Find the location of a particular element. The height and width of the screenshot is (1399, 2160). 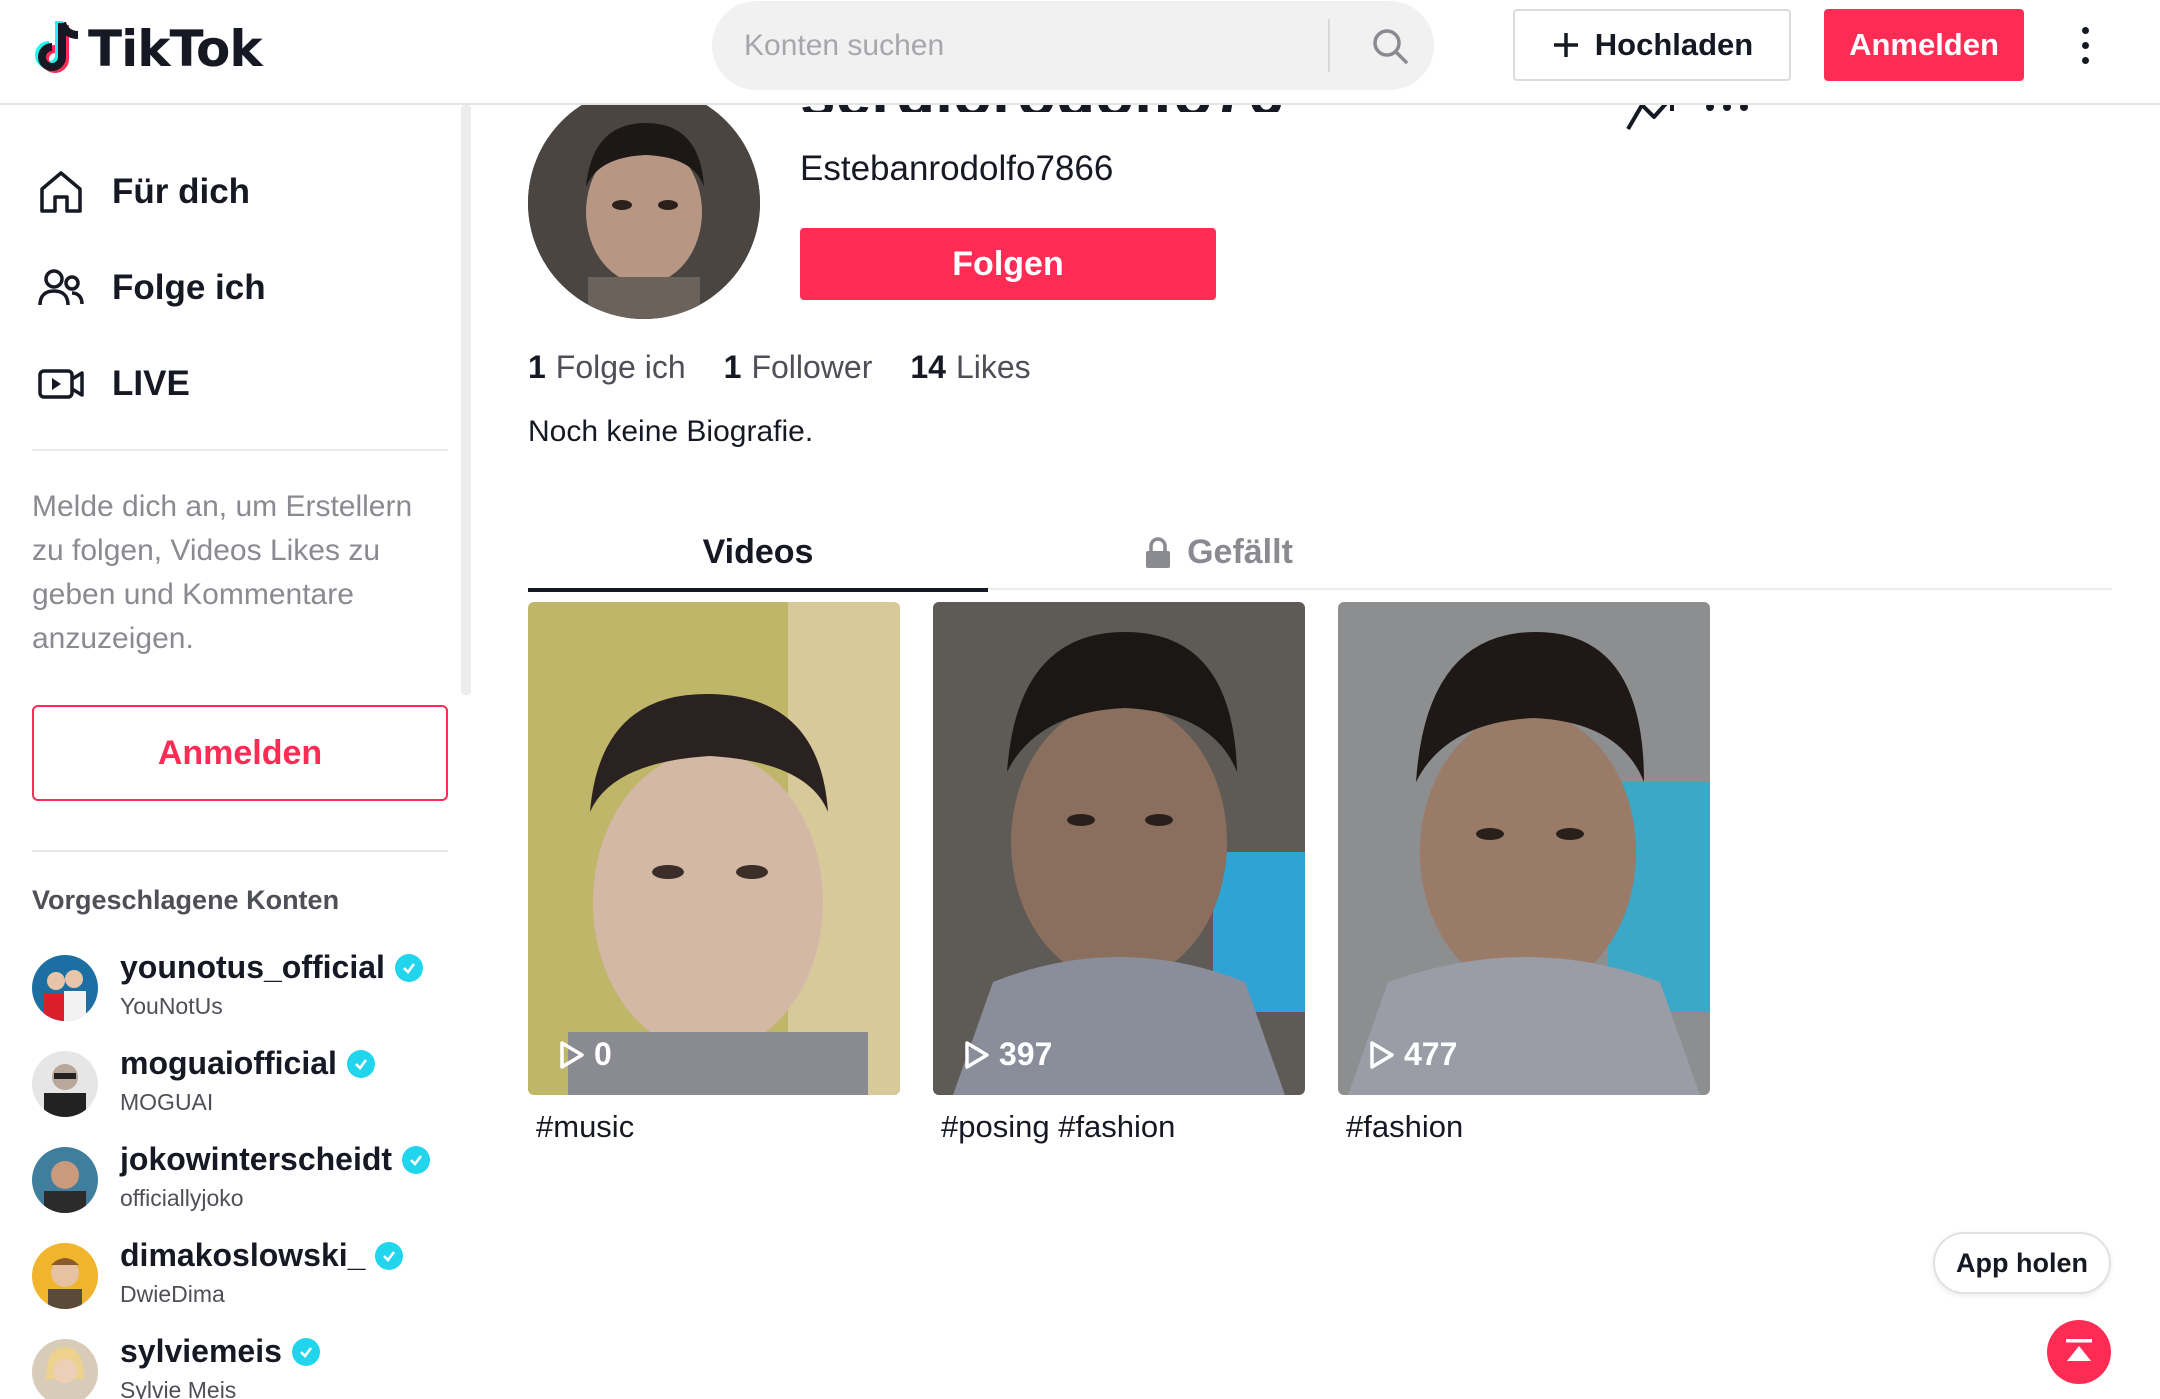

video-card: 397 #posing #fashion is located at coordinates (1119, 873).